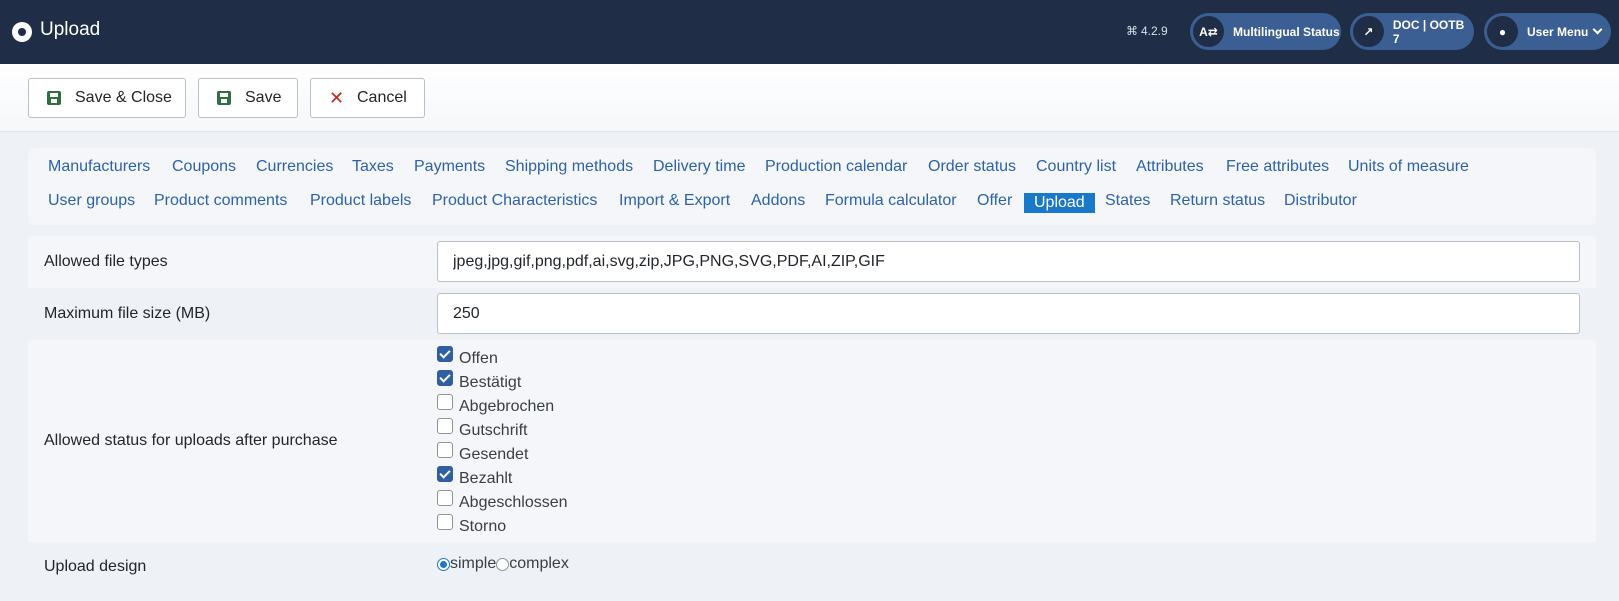 The height and width of the screenshot is (601, 1619). I want to click on status-option-offen: Offen, so click(502, 358).